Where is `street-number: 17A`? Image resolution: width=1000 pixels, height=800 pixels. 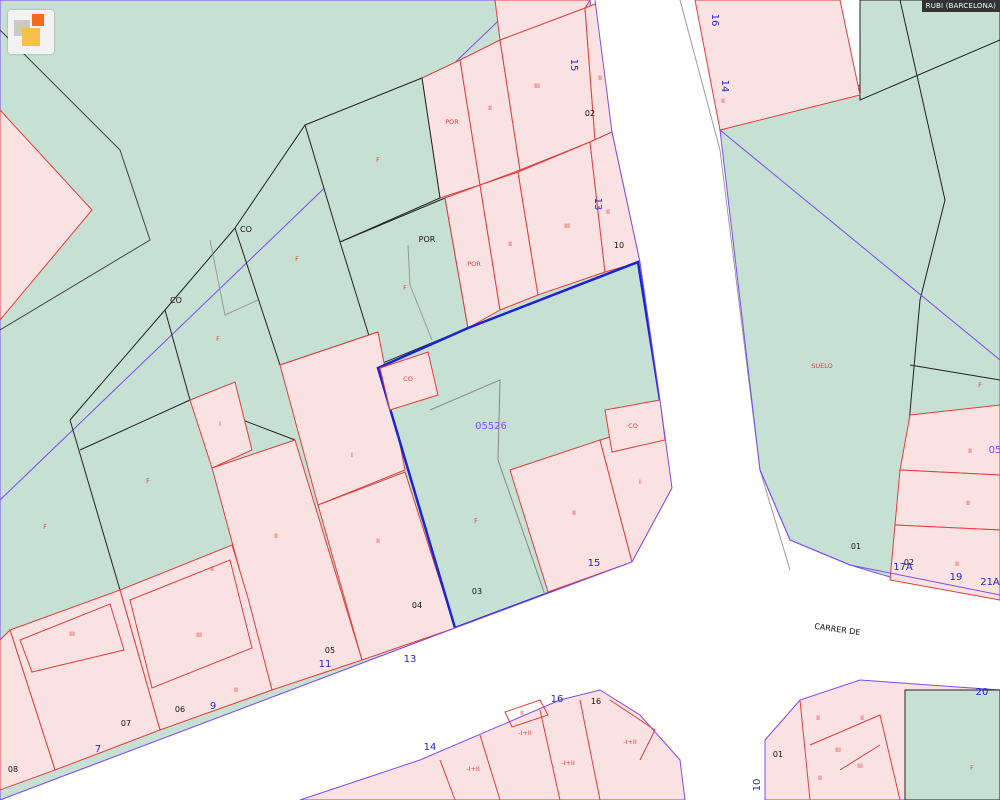 street-number: 17A is located at coordinates (903, 567).